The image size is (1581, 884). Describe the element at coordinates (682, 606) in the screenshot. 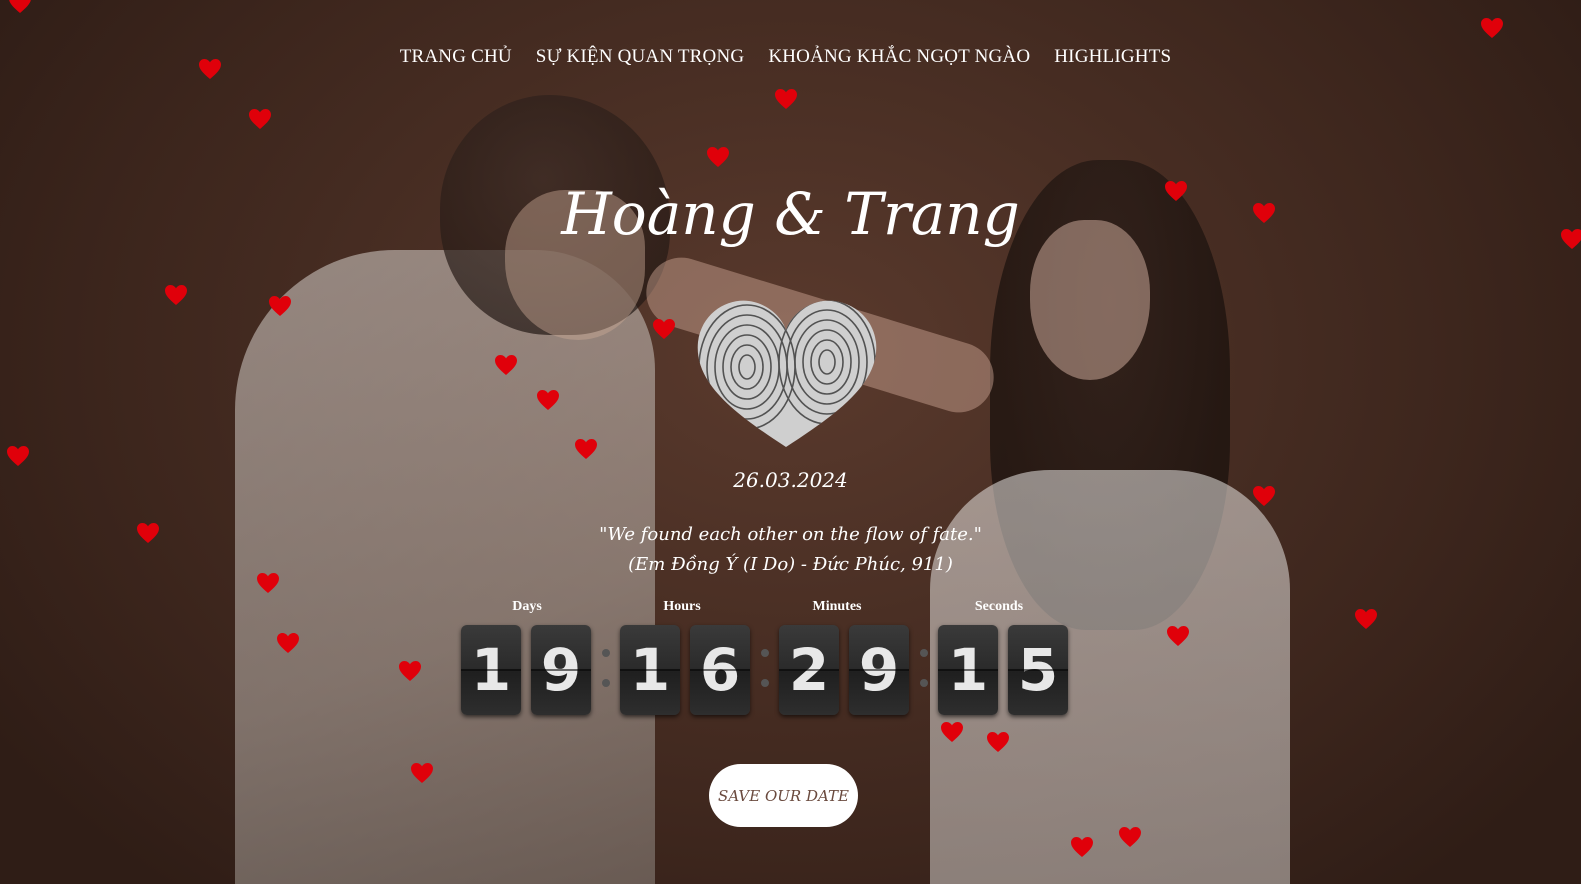

I see `label-hours: Hours` at that location.